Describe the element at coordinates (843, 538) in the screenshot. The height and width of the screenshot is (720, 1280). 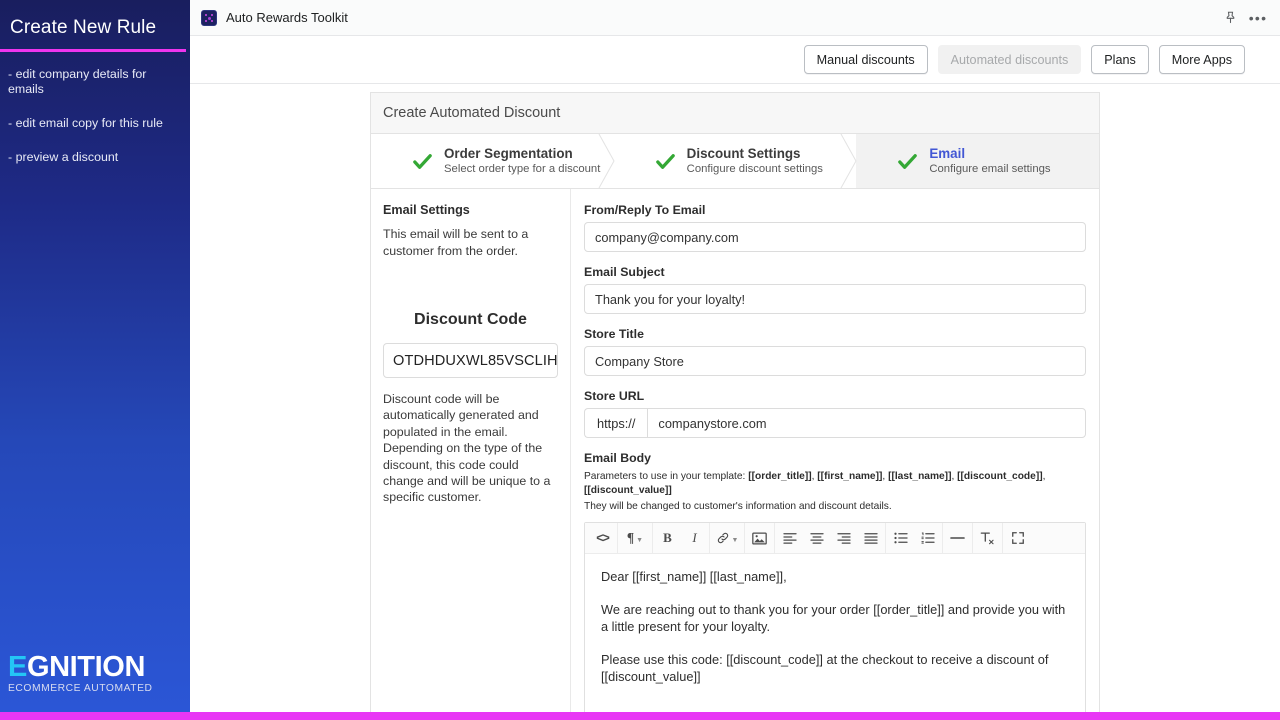
I see `align-right-icon` at that location.